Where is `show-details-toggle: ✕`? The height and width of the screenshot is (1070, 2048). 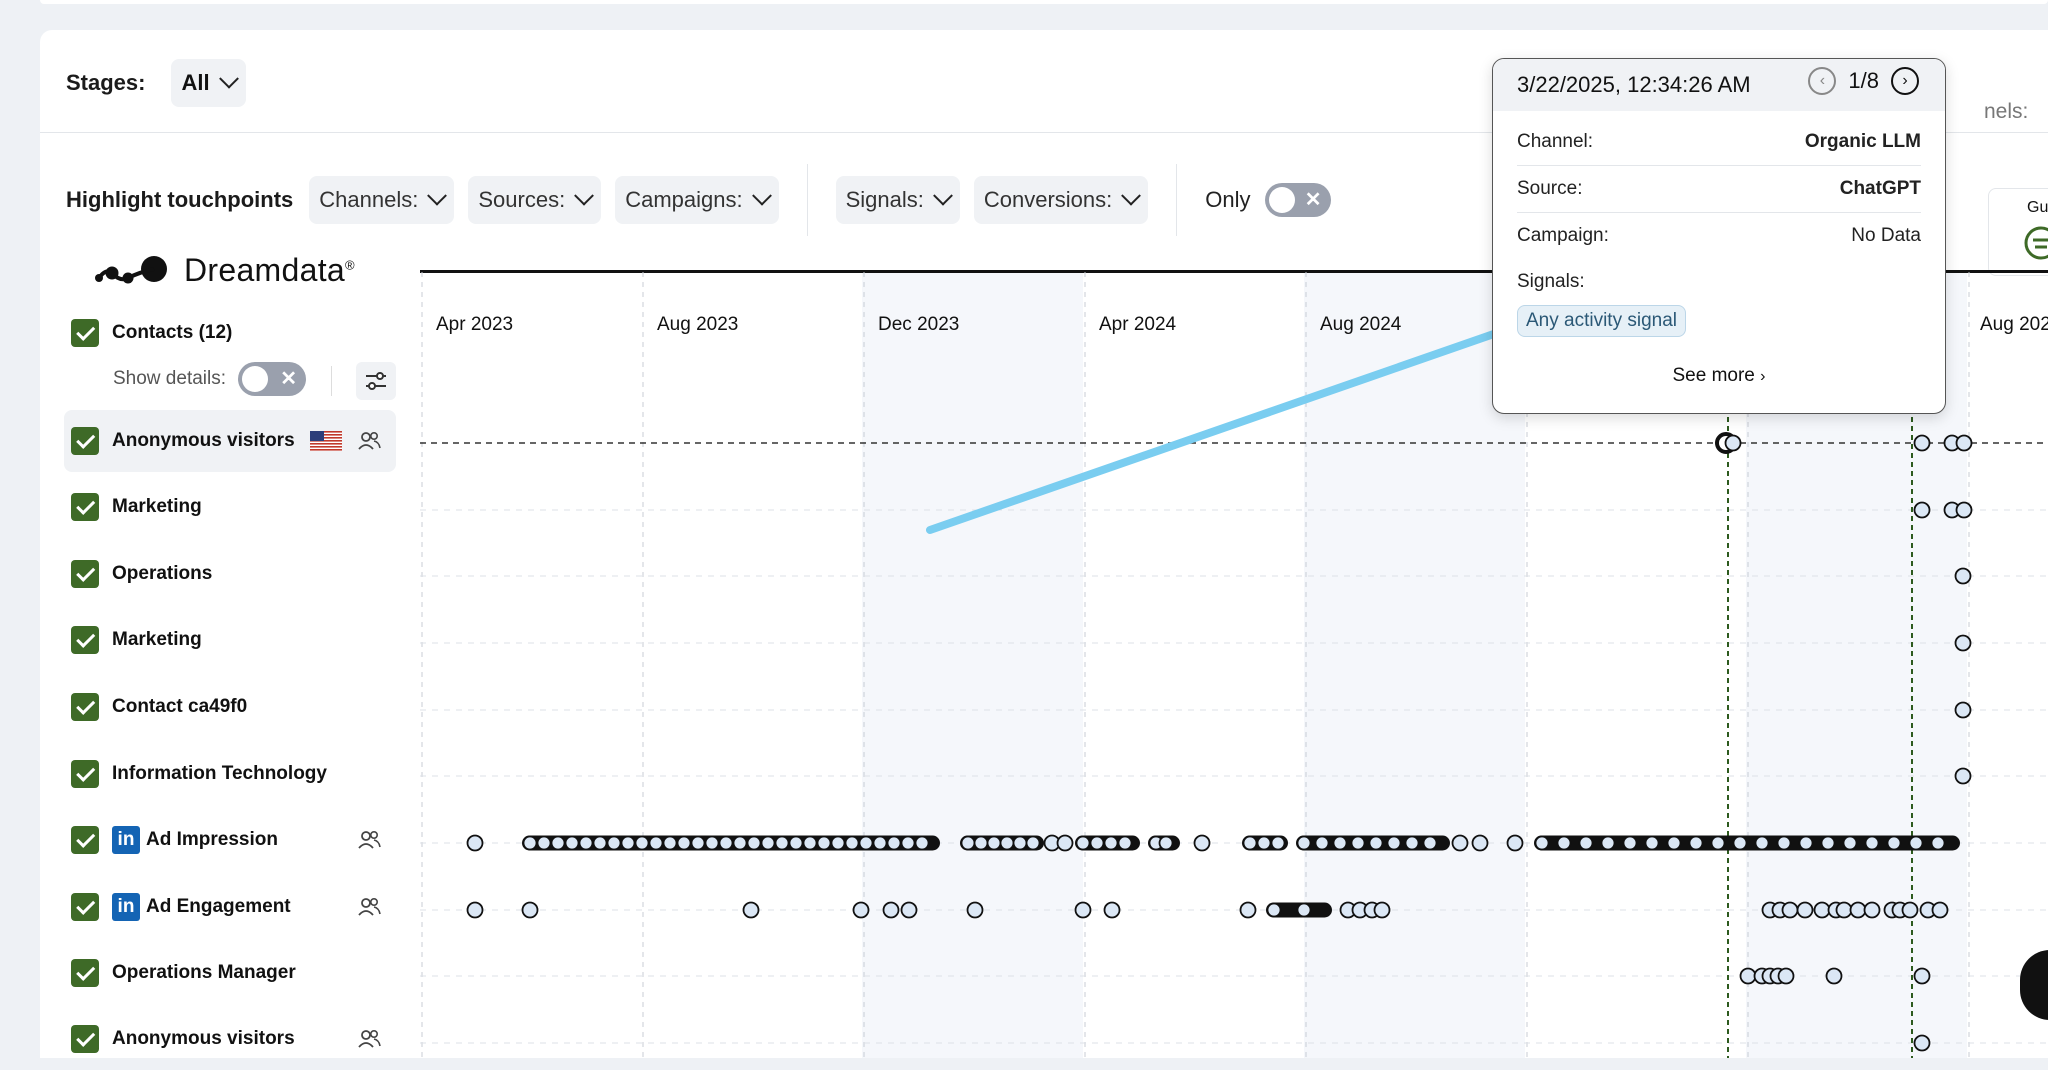
show-details-toggle: ✕ is located at coordinates (272, 379).